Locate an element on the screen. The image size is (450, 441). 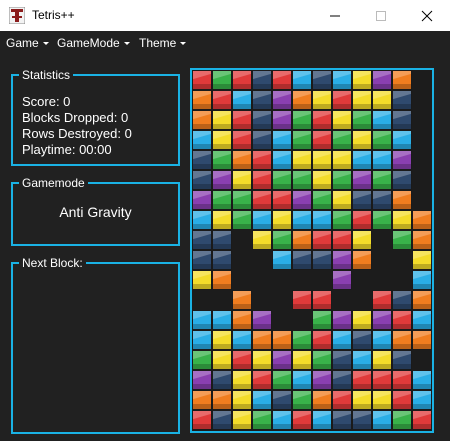
menu-gamemode-label: GameMode is located at coordinates (88, 43).